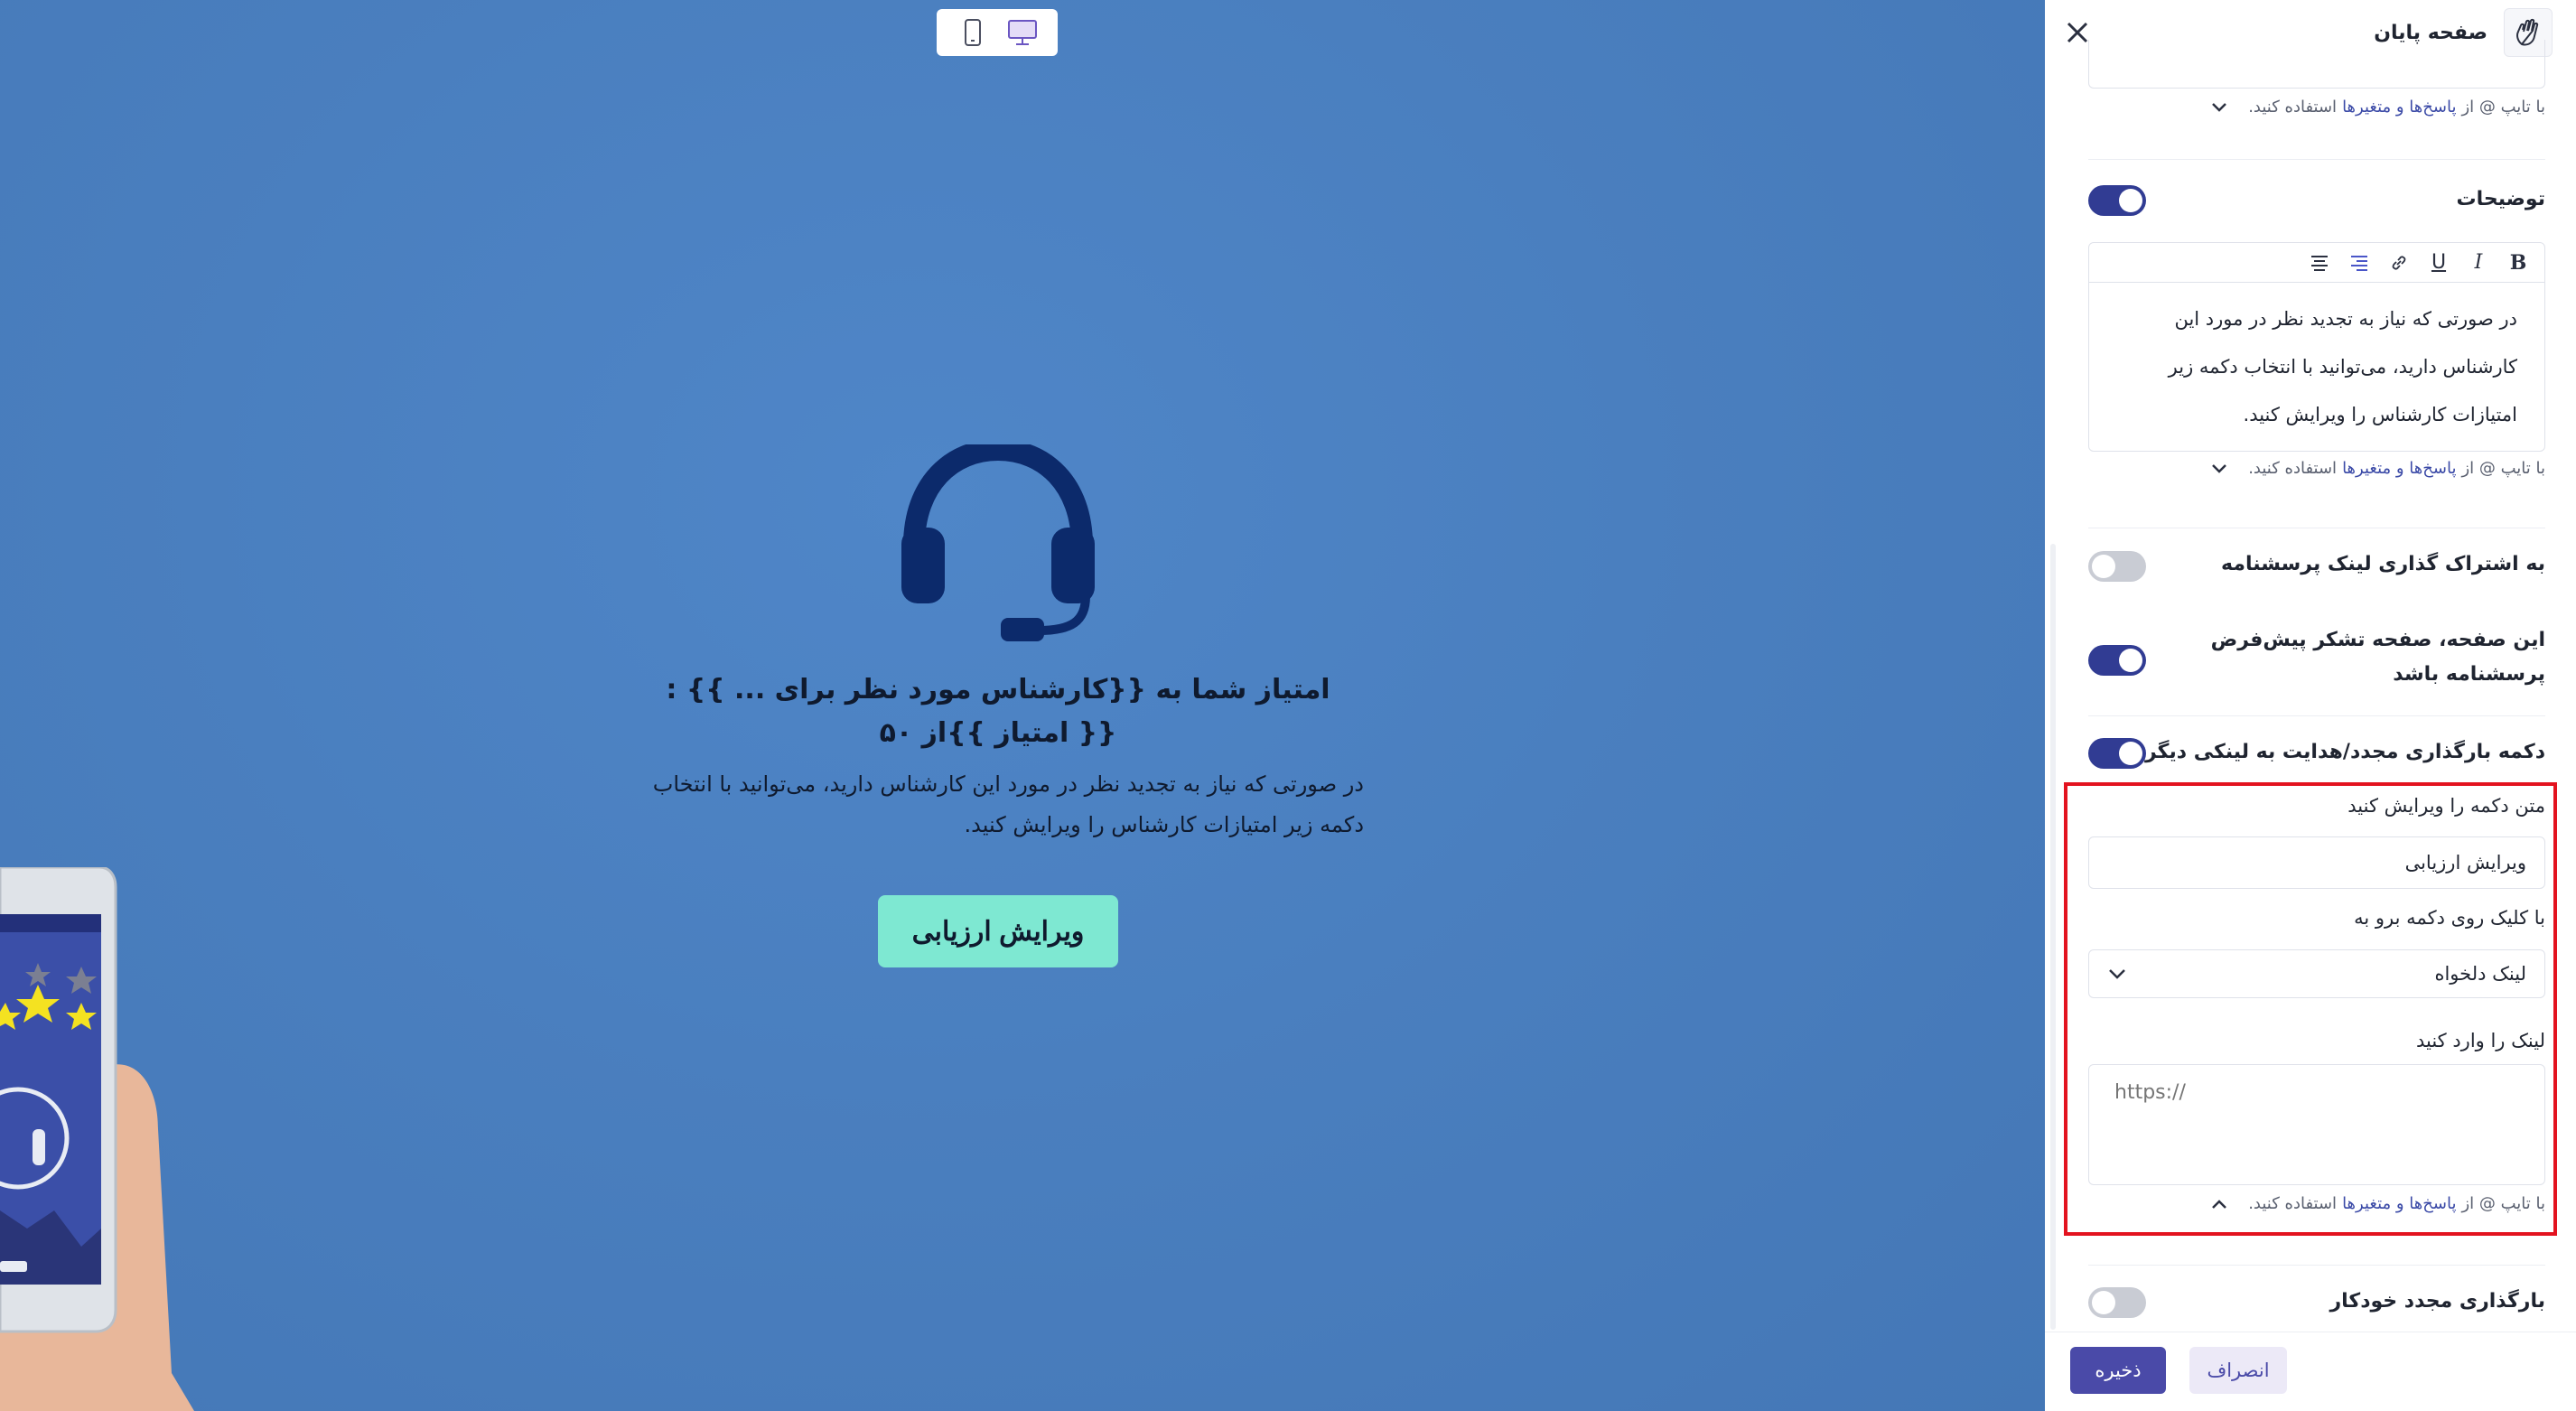  Describe the element at coordinates (2377, 640) in the screenshot. I see `default-thanks-label-line1: این صفحه، صفحه تشکر پیش‌فرض` at that location.